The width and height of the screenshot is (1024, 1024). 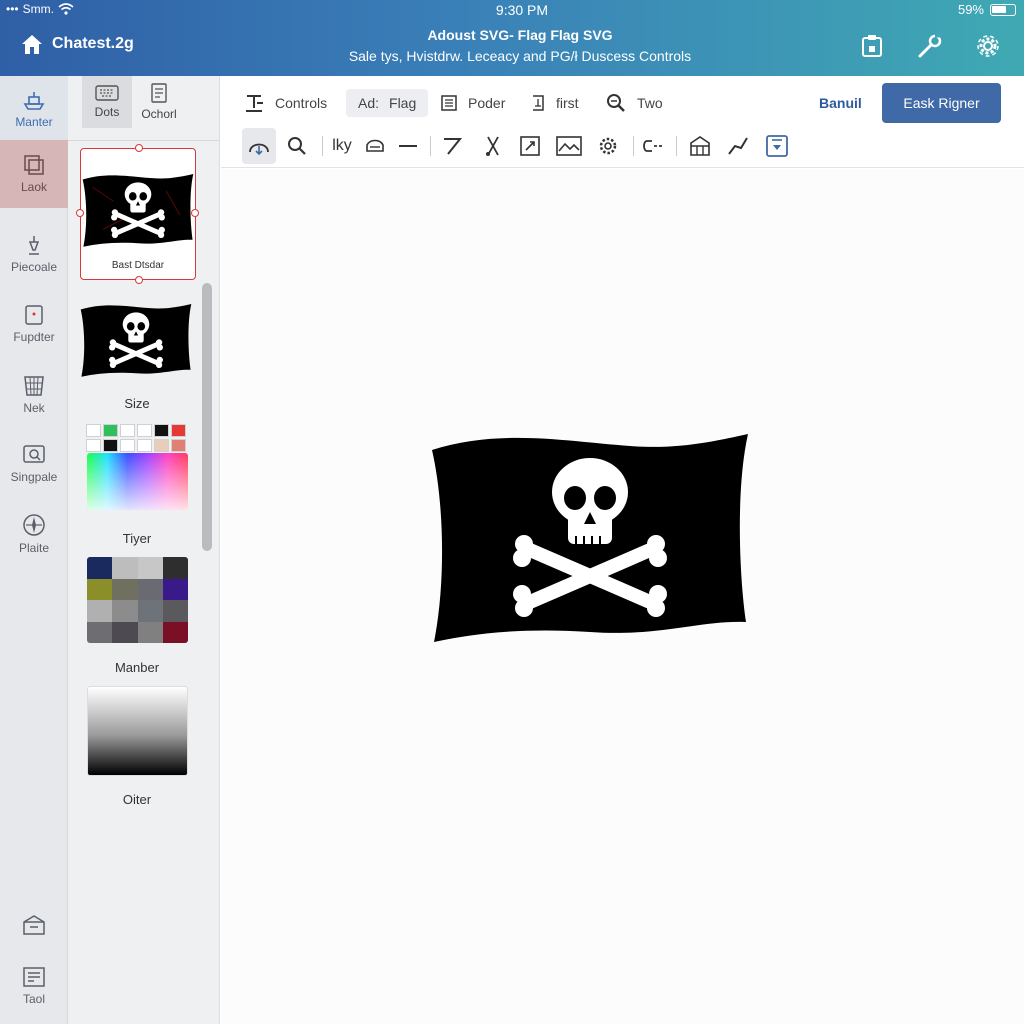 What do you see at coordinates (207, 417) in the screenshot?
I see `panel-scrollbar` at bounding box center [207, 417].